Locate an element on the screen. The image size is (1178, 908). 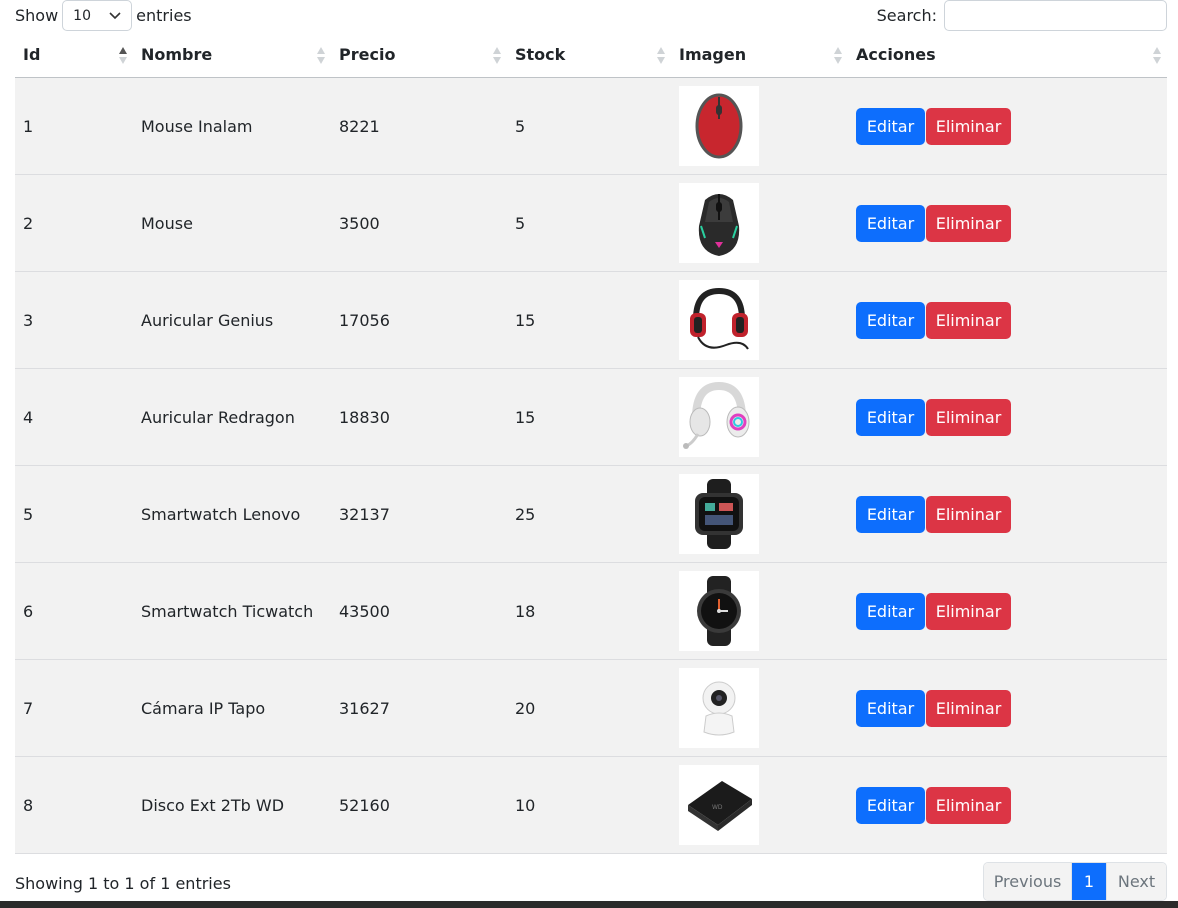
column-header-nombre: Nombre is located at coordinates (232, 54).